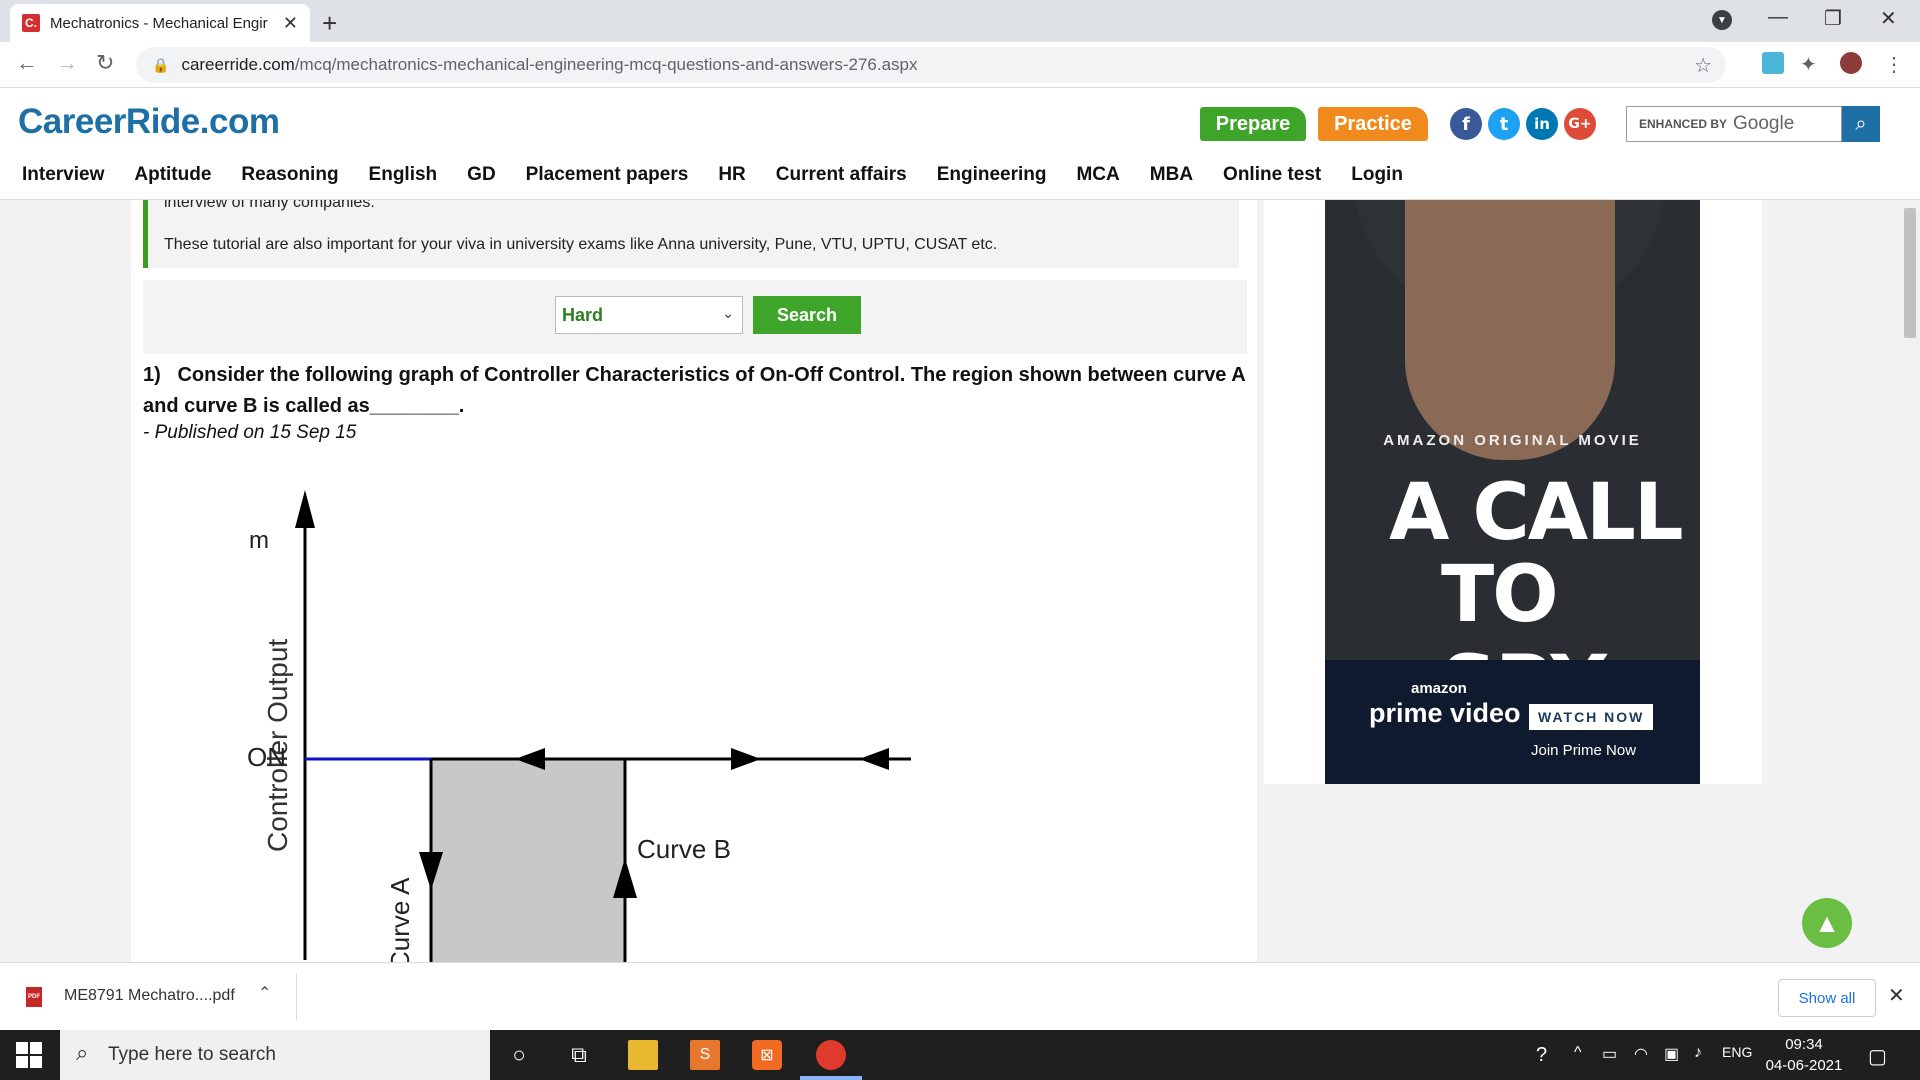 This screenshot has height=1080, width=1920. Describe the element at coordinates (34, 997) in the screenshot. I see `pdf-icon: PDF` at that location.